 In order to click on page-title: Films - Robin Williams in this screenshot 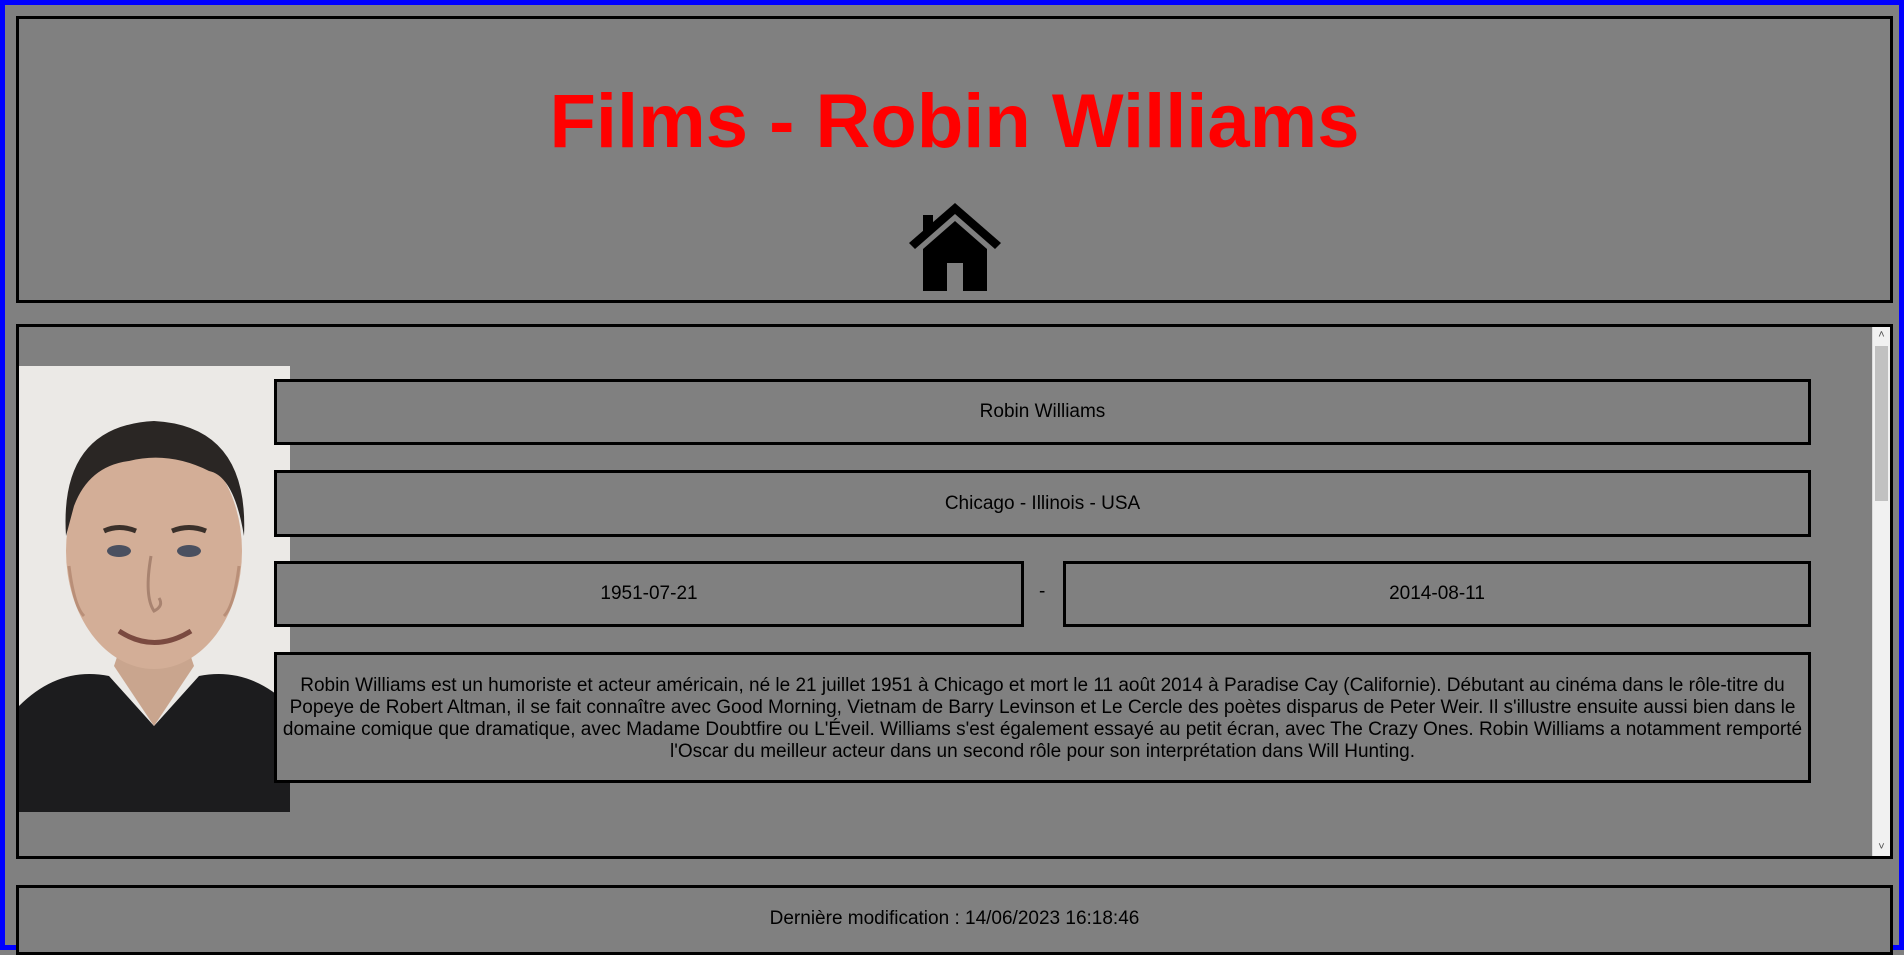, I will do `click(954, 121)`.